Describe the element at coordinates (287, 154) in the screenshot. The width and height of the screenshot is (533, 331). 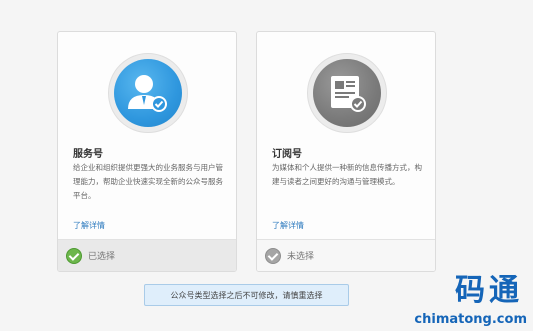
I see `card-title: 订阅号` at that location.